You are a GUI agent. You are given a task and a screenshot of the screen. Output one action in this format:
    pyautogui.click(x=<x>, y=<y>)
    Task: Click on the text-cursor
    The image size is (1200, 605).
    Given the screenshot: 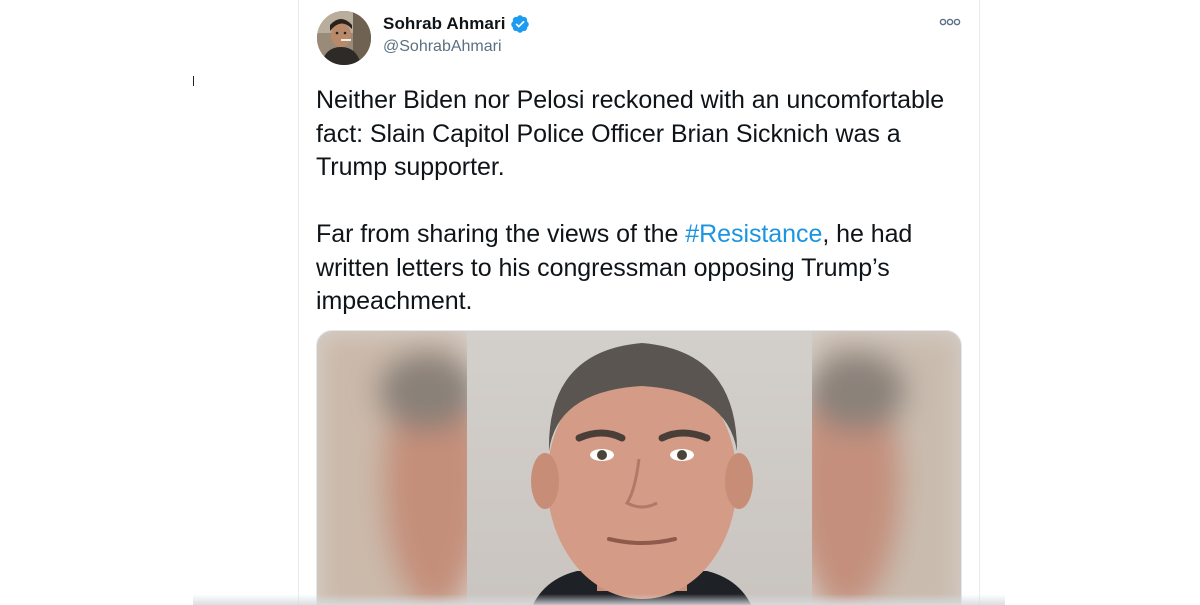 What is the action you would take?
    pyautogui.click(x=193, y=81)
    